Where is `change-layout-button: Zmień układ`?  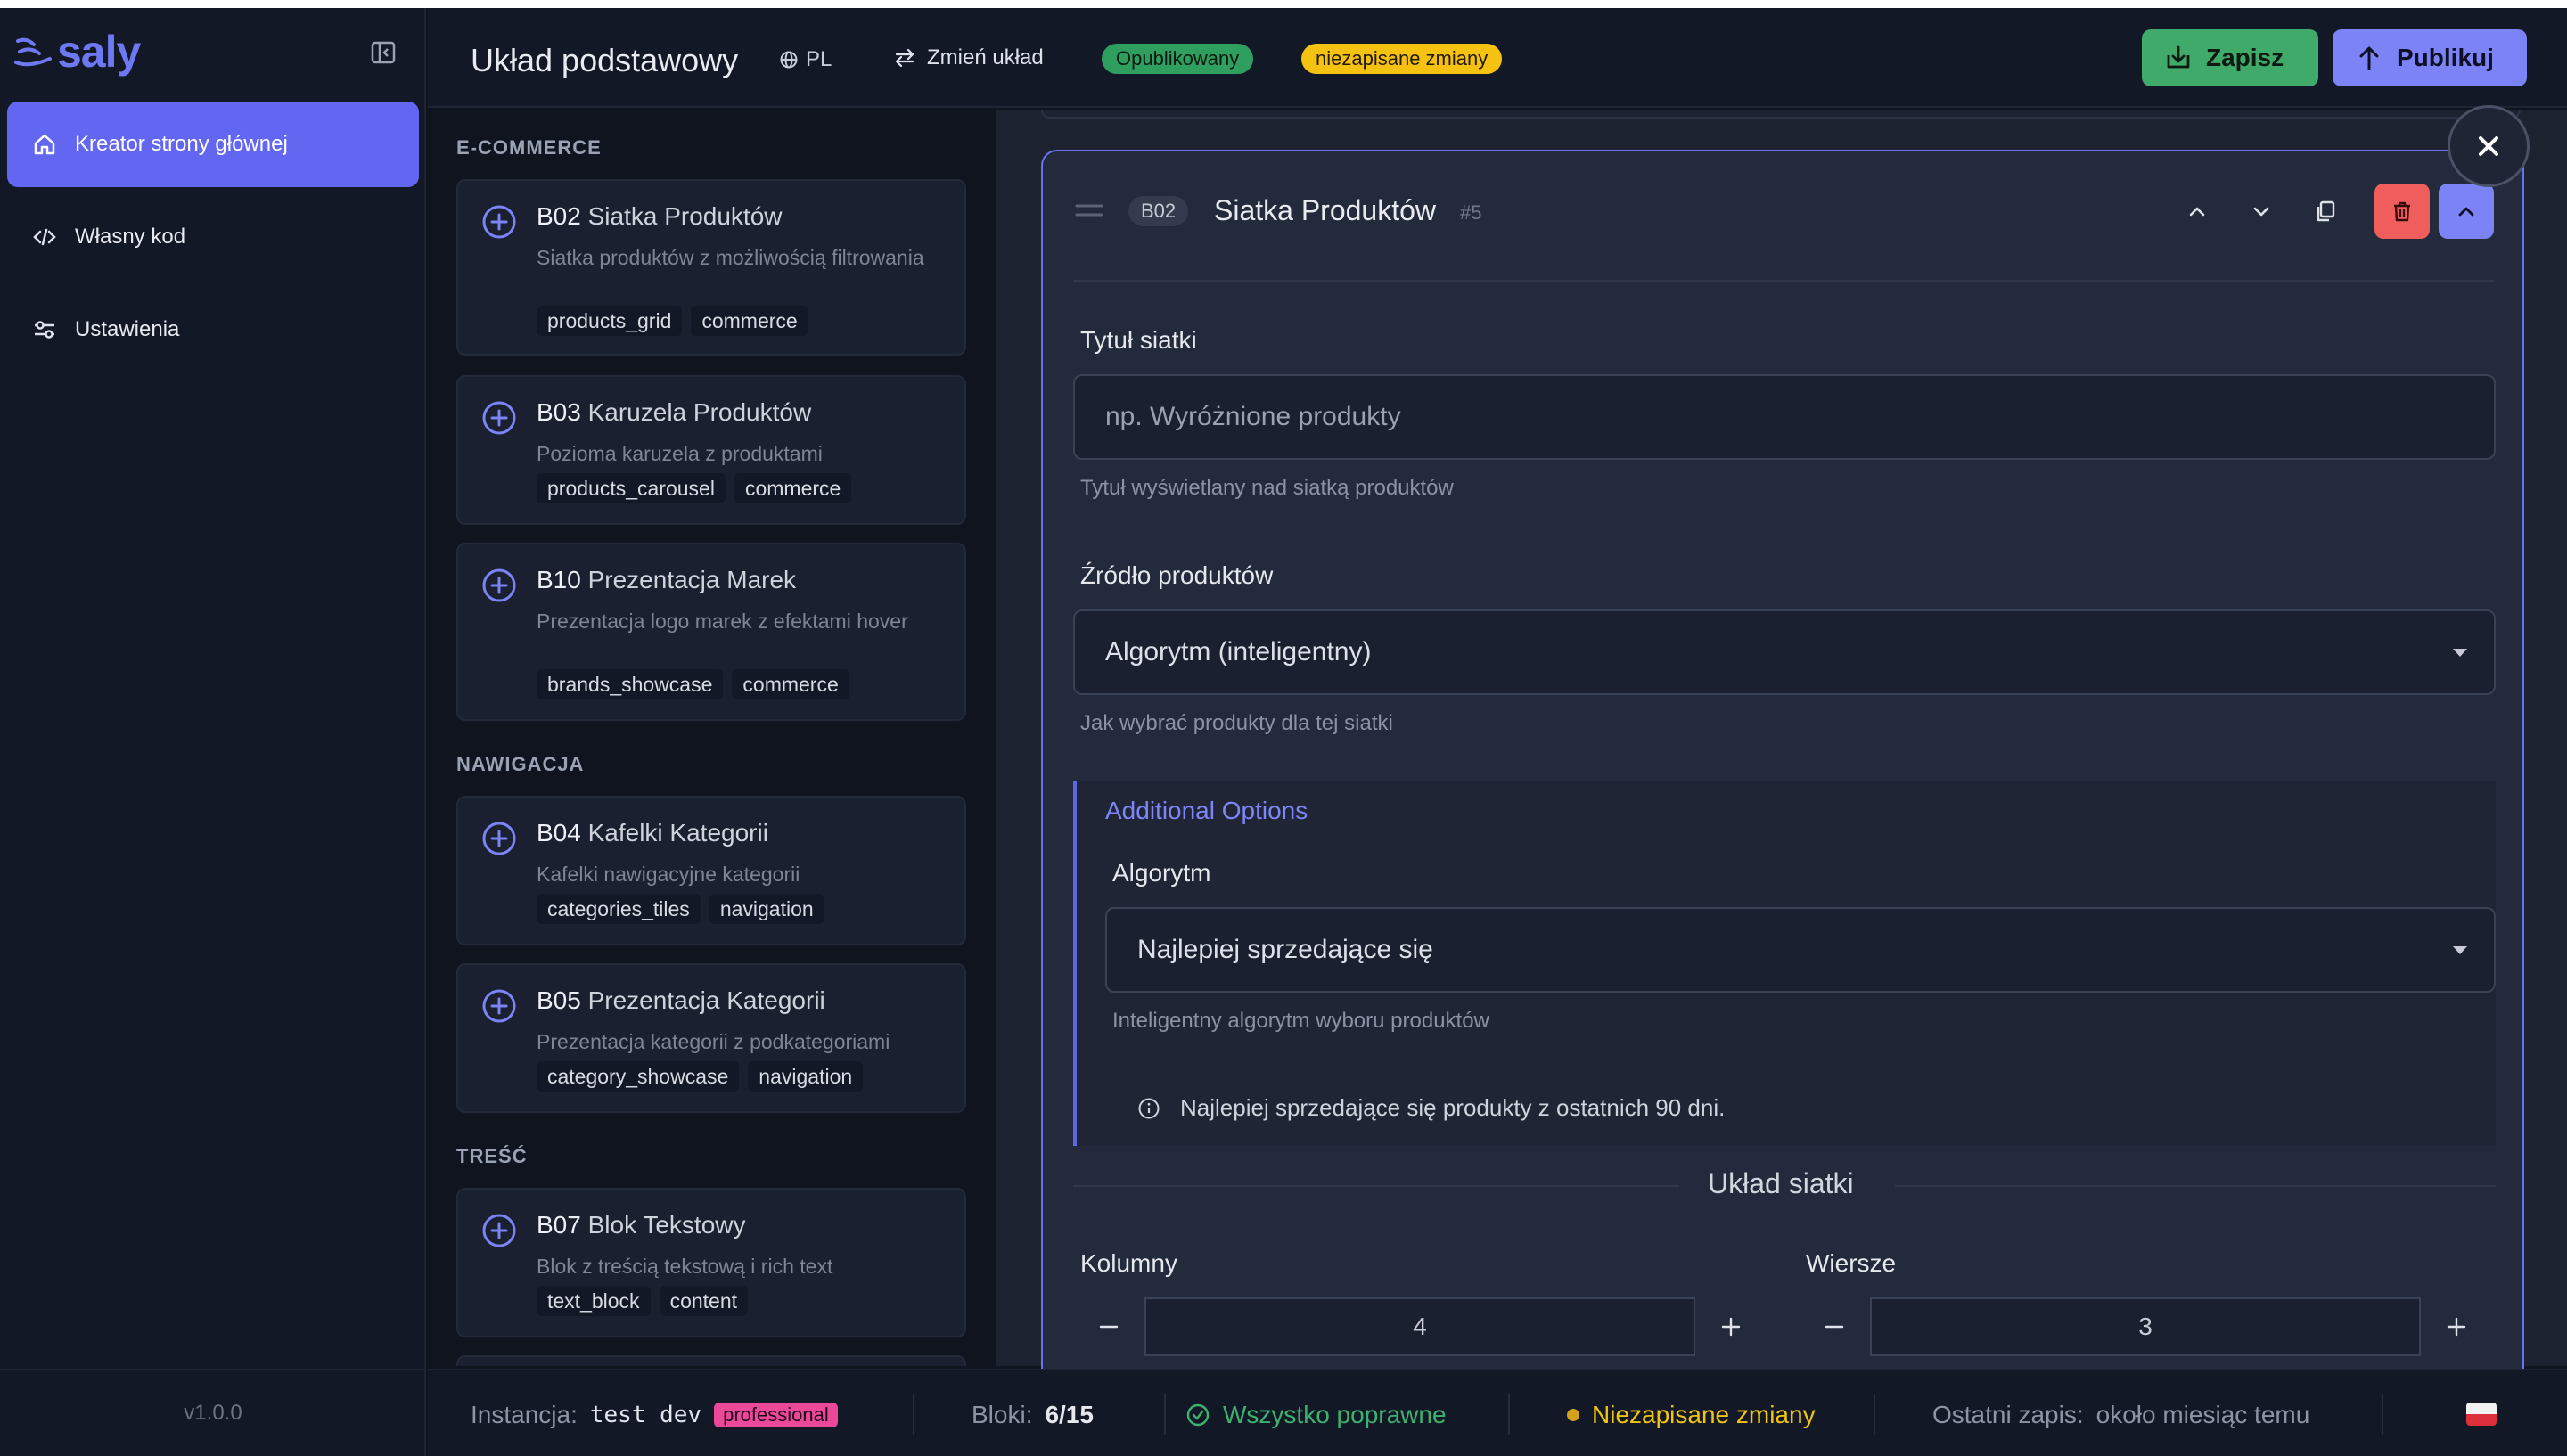 change-layout-button: Zmień układ is located at coordinates (968, 57).